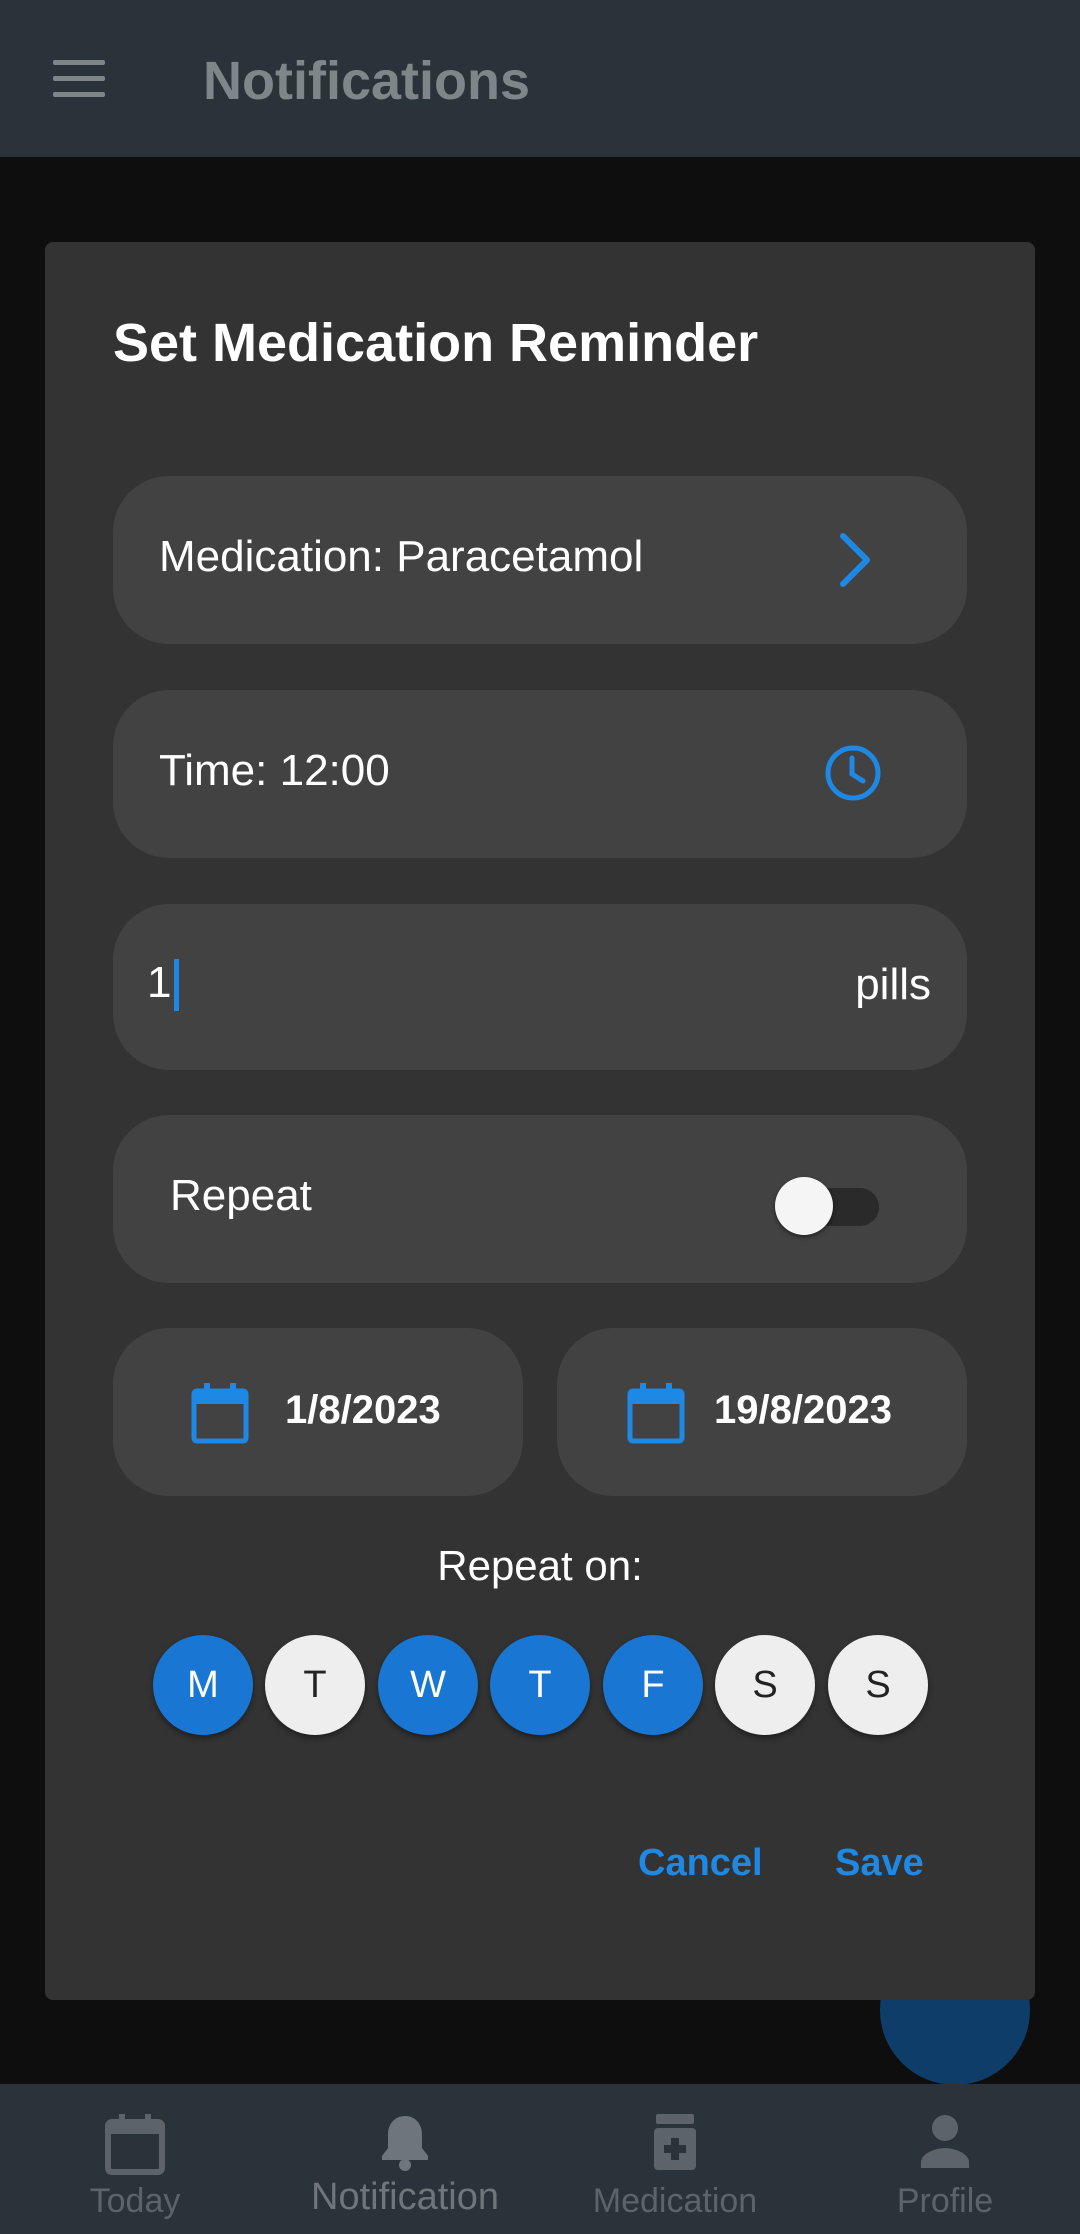 The image size is (1080, 2234). Describe the element at coordinates (405, 2197) in the screenshot. I see `nav-label-notification: Notification` at that location.